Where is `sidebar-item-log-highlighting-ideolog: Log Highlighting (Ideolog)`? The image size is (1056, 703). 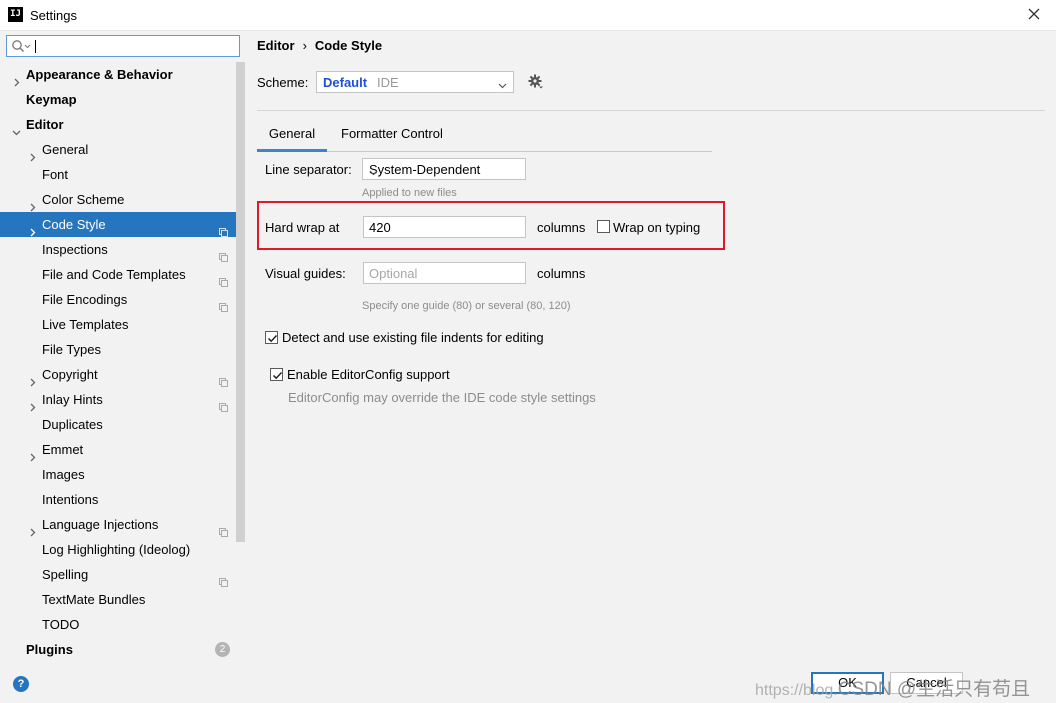 sidebar-item-log-highlighting-ideolog: Log Highlighting (Ideolog) is located at coordinates (118, 549).